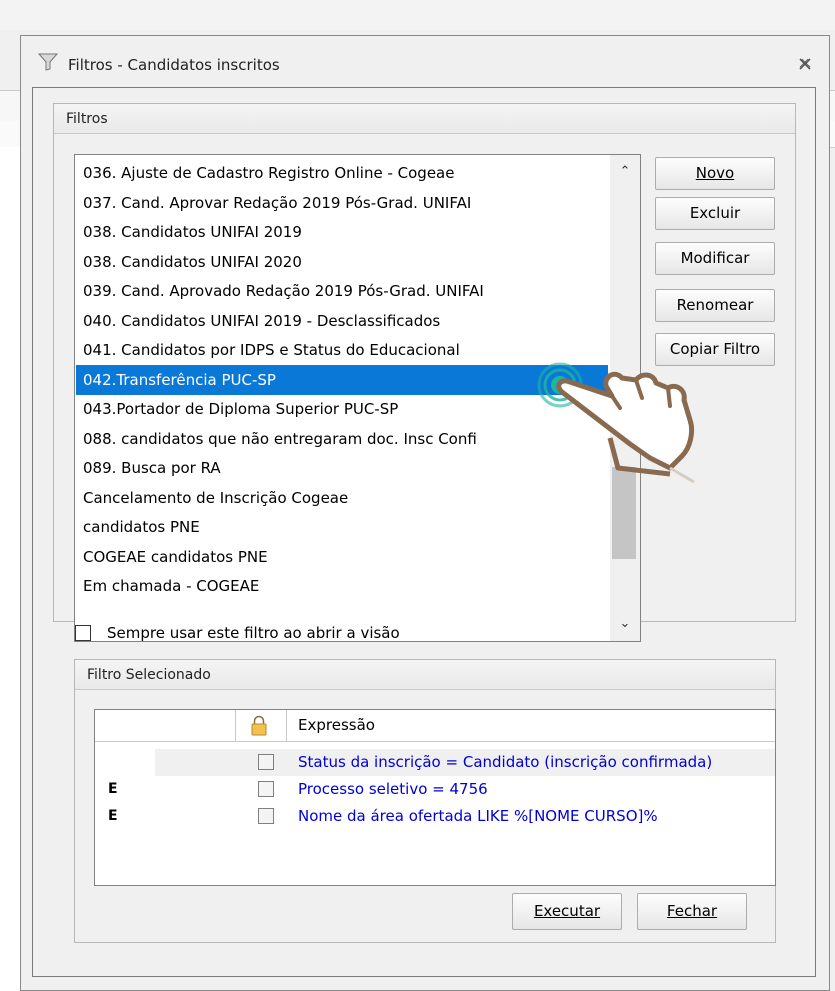 The height and width of the screenshot is (991, 835). I want to click on scroll-up-icon: ⌃, so click(625, 172).